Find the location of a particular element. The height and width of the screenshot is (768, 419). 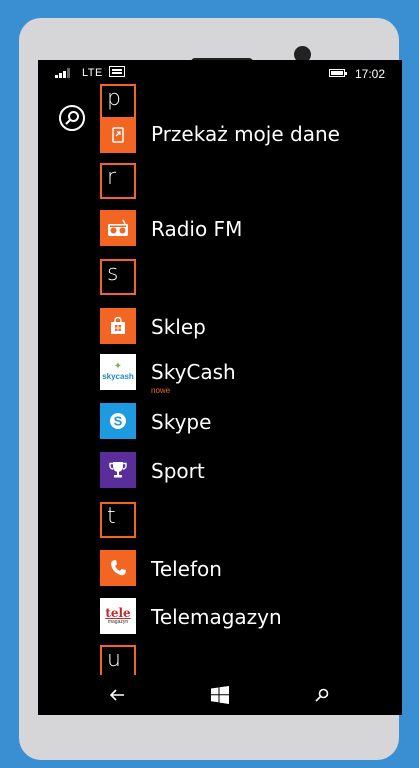

search-button is located at coordinates (322, 695).